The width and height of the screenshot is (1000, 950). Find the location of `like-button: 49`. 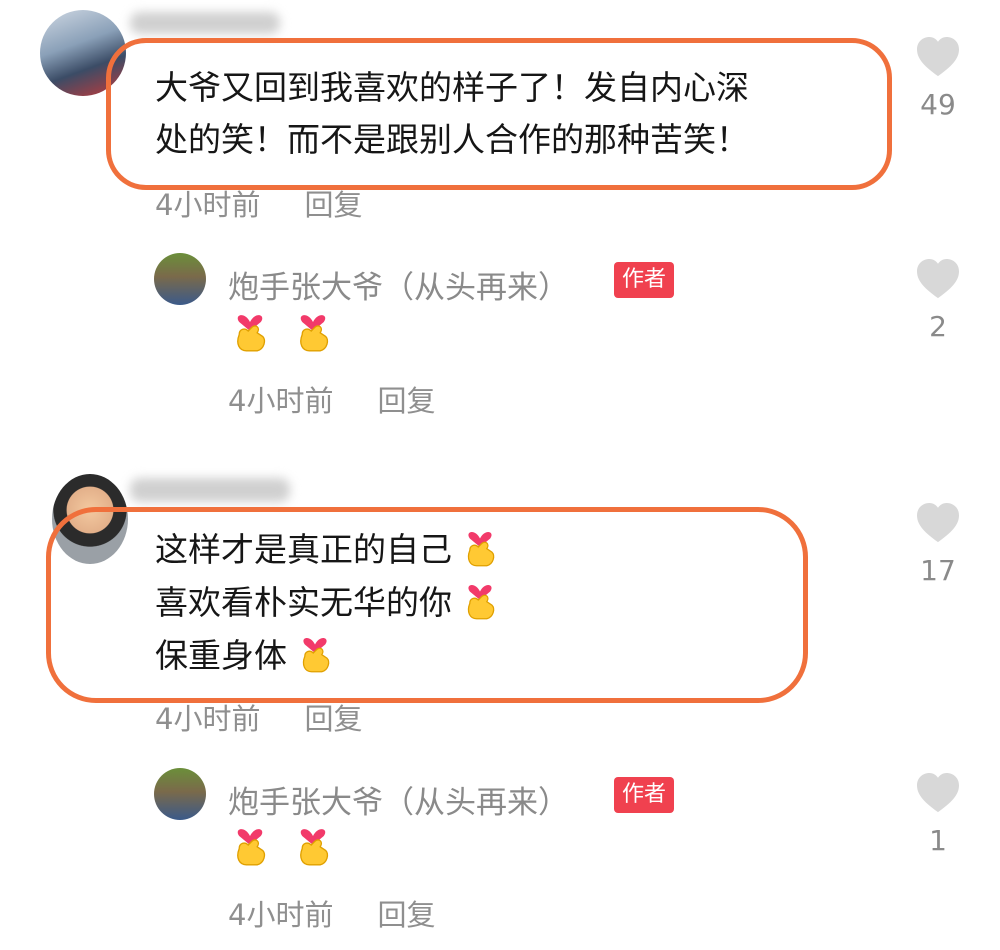

like-button: 49 is located at coordinates (938, 78).